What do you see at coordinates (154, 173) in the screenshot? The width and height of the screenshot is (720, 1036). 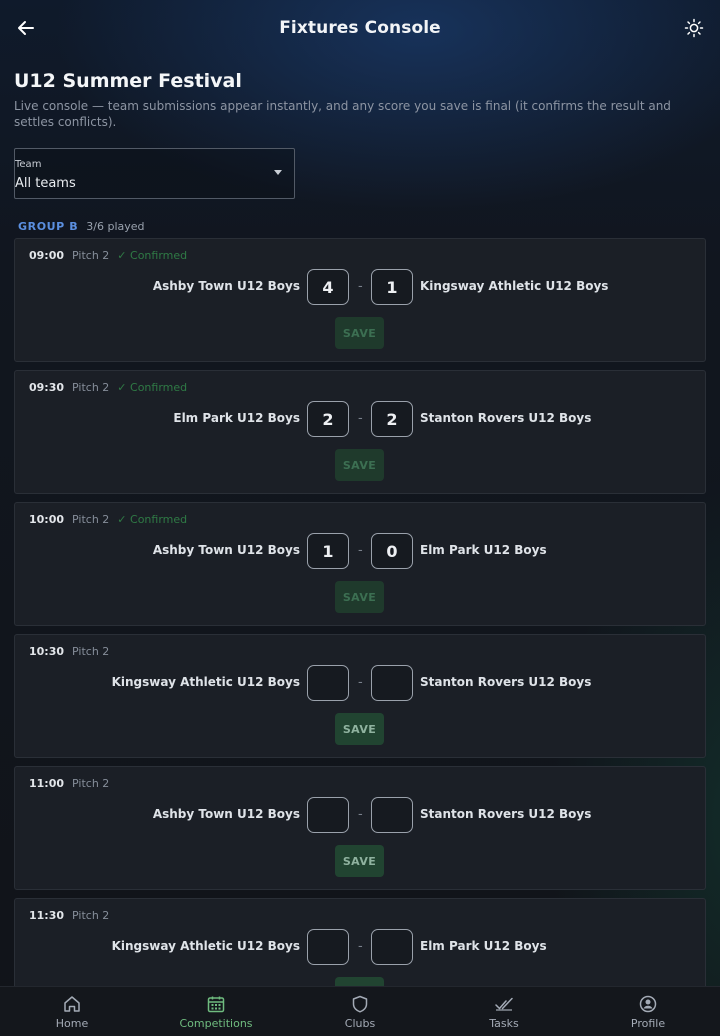 I see `team-select: Team All teams` at bounding box center [154, 173].